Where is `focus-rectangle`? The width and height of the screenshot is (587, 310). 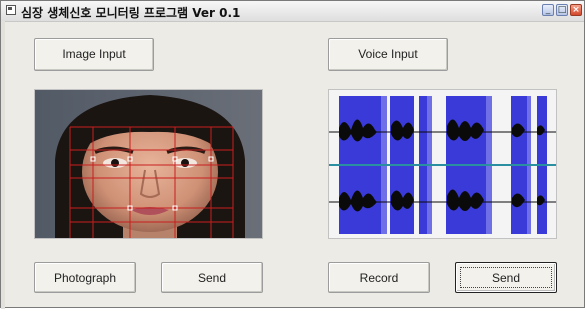
focus-rectangle is located at coordinates (506, 277).